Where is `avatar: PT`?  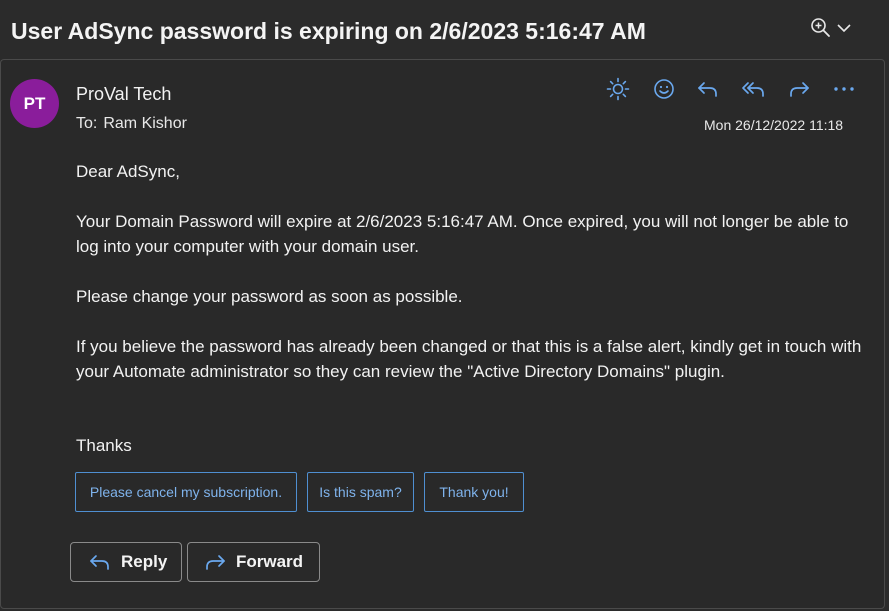 avatar: PT is located at coordinates (34, 103).